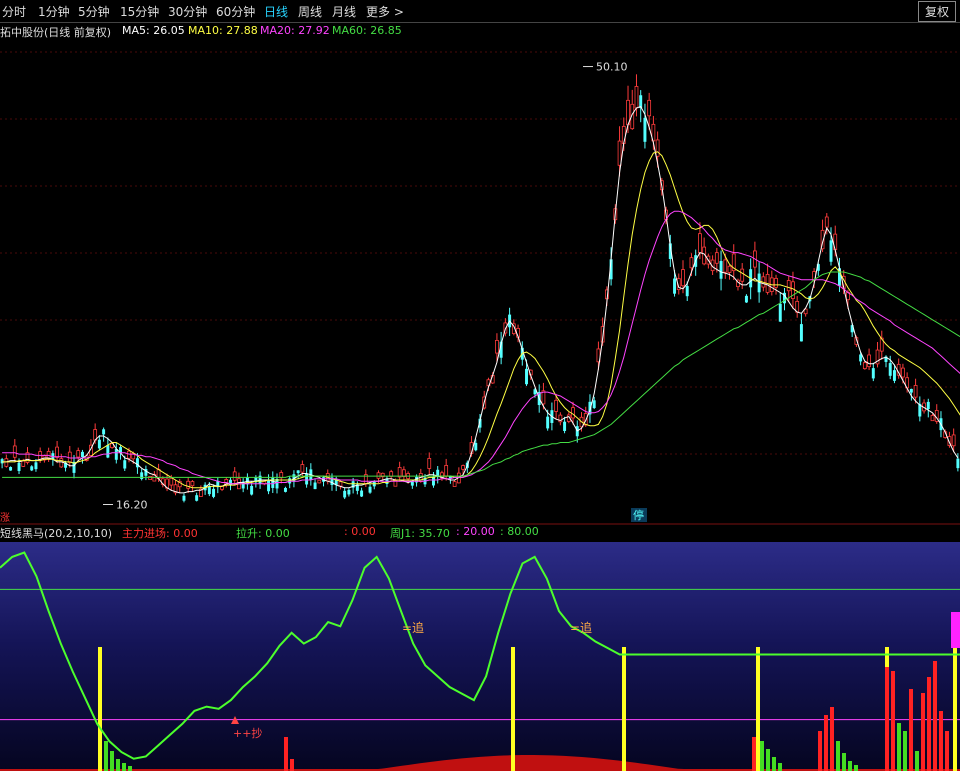 This screenshot has height=771, width=960. I want to click on stop-badge: 停, so click(638, 515).